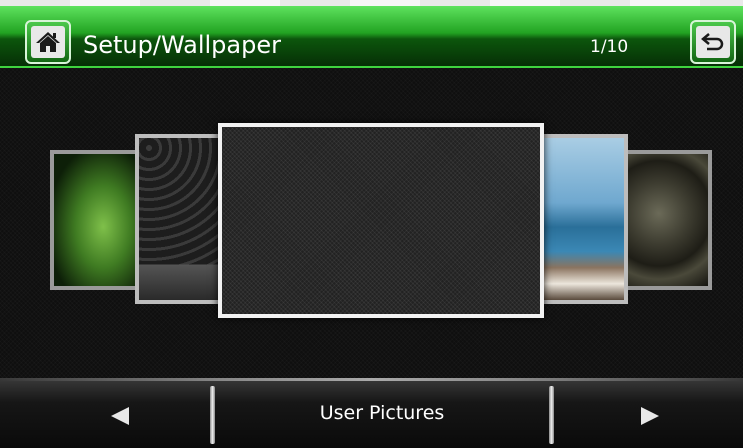 The image size is (743, 448). Describe the element at coordinates (583, 219) in the screenshot. I see `wallpaper-thumb-sea-boat` at that location.